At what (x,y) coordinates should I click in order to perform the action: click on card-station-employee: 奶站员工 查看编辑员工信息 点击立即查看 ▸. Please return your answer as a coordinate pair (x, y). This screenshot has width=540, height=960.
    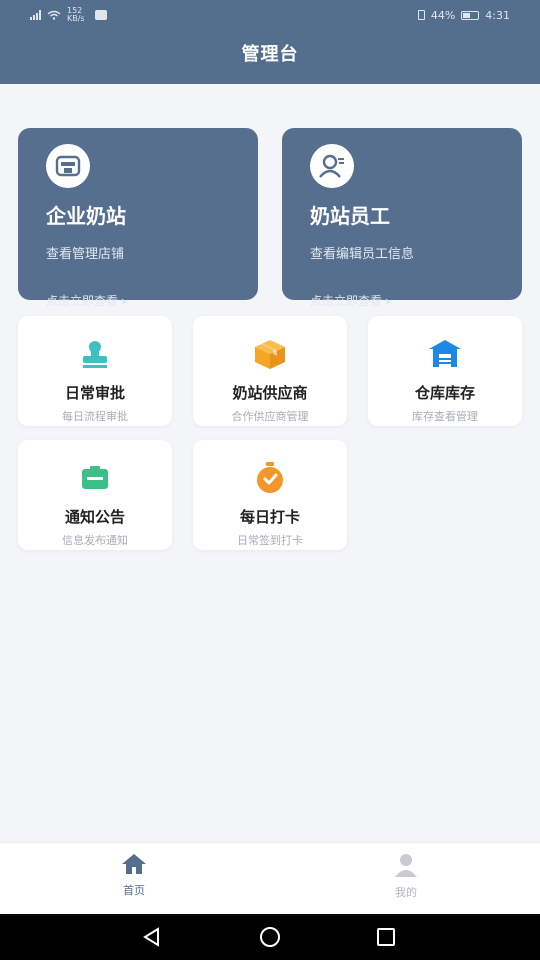
    Looking at the image, I should click on (402, 218).